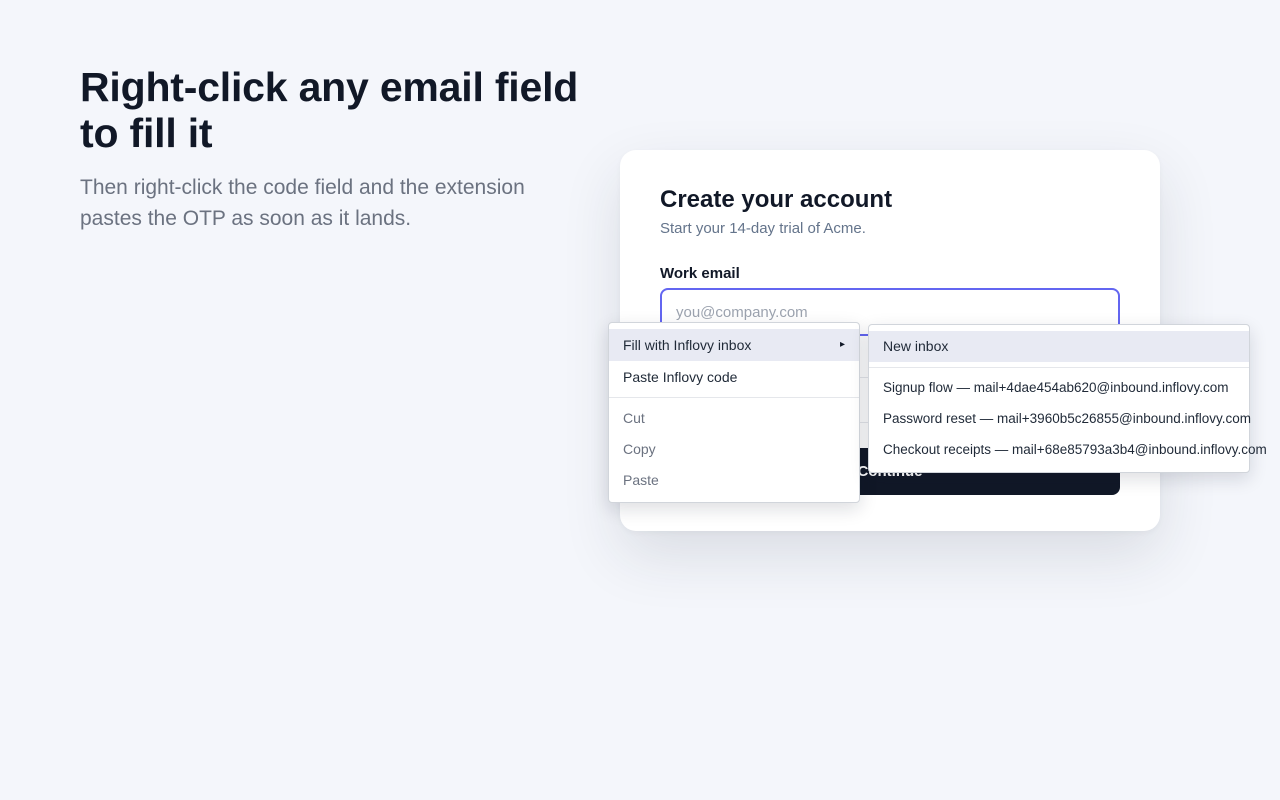  Describe the element at coordinates (842, 344) in the screenshot. I see `submenu-arrow-icon: ▸` at that location.